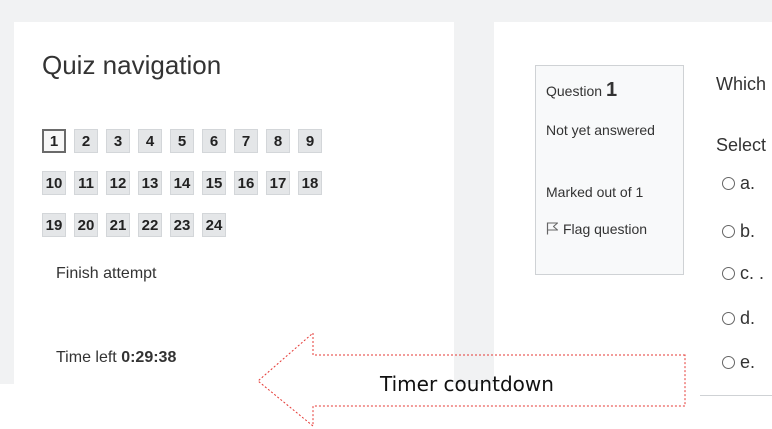  I want to click on answer-option-label: a., so click(748, 183).